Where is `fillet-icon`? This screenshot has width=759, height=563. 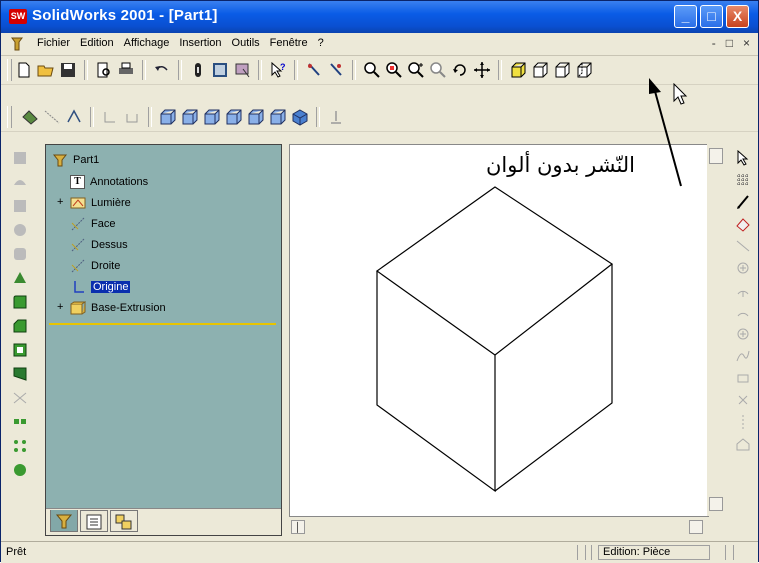 fillet-icon is located at coordinates (20, 302).